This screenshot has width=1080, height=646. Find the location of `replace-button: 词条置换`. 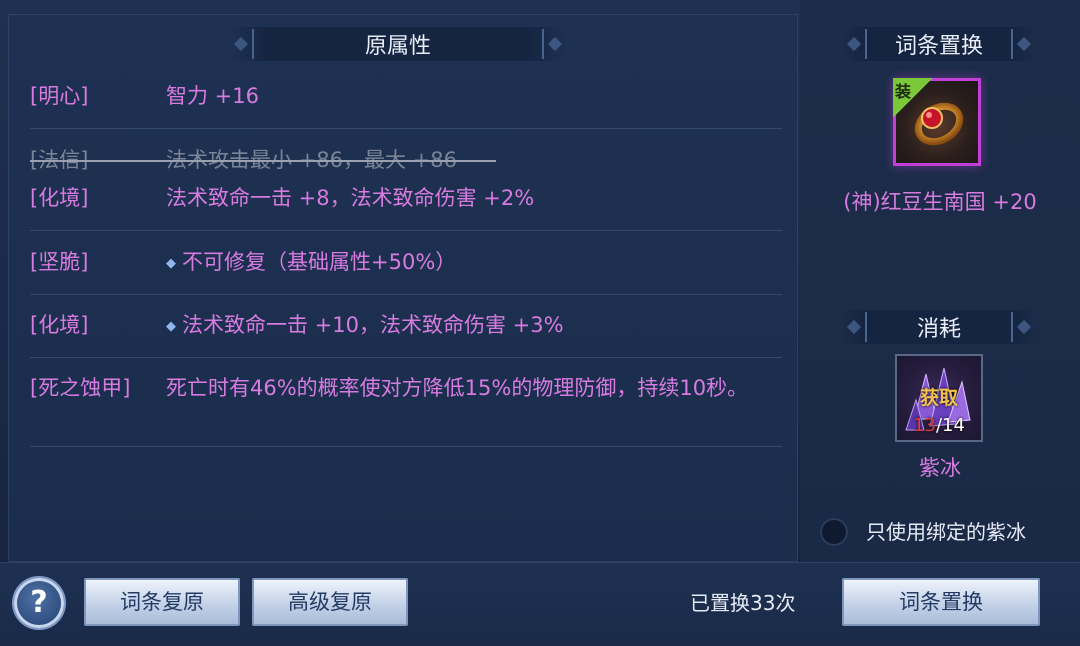

replace-button: 词条置换 is located at coordinates (941, 602).